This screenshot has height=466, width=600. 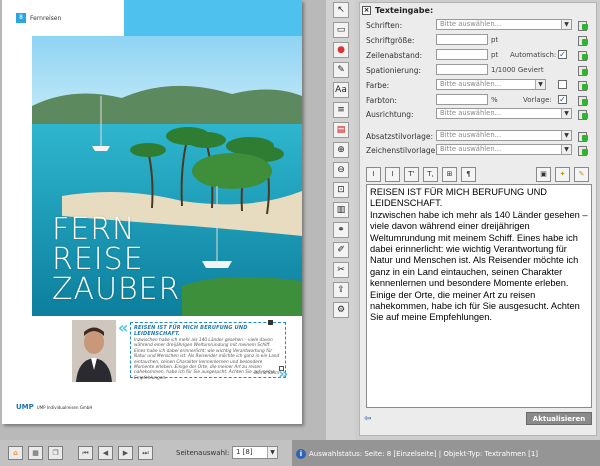 I want to click on footer-text: UMP Individualreisen GmbH, so click(x=64, y=407).